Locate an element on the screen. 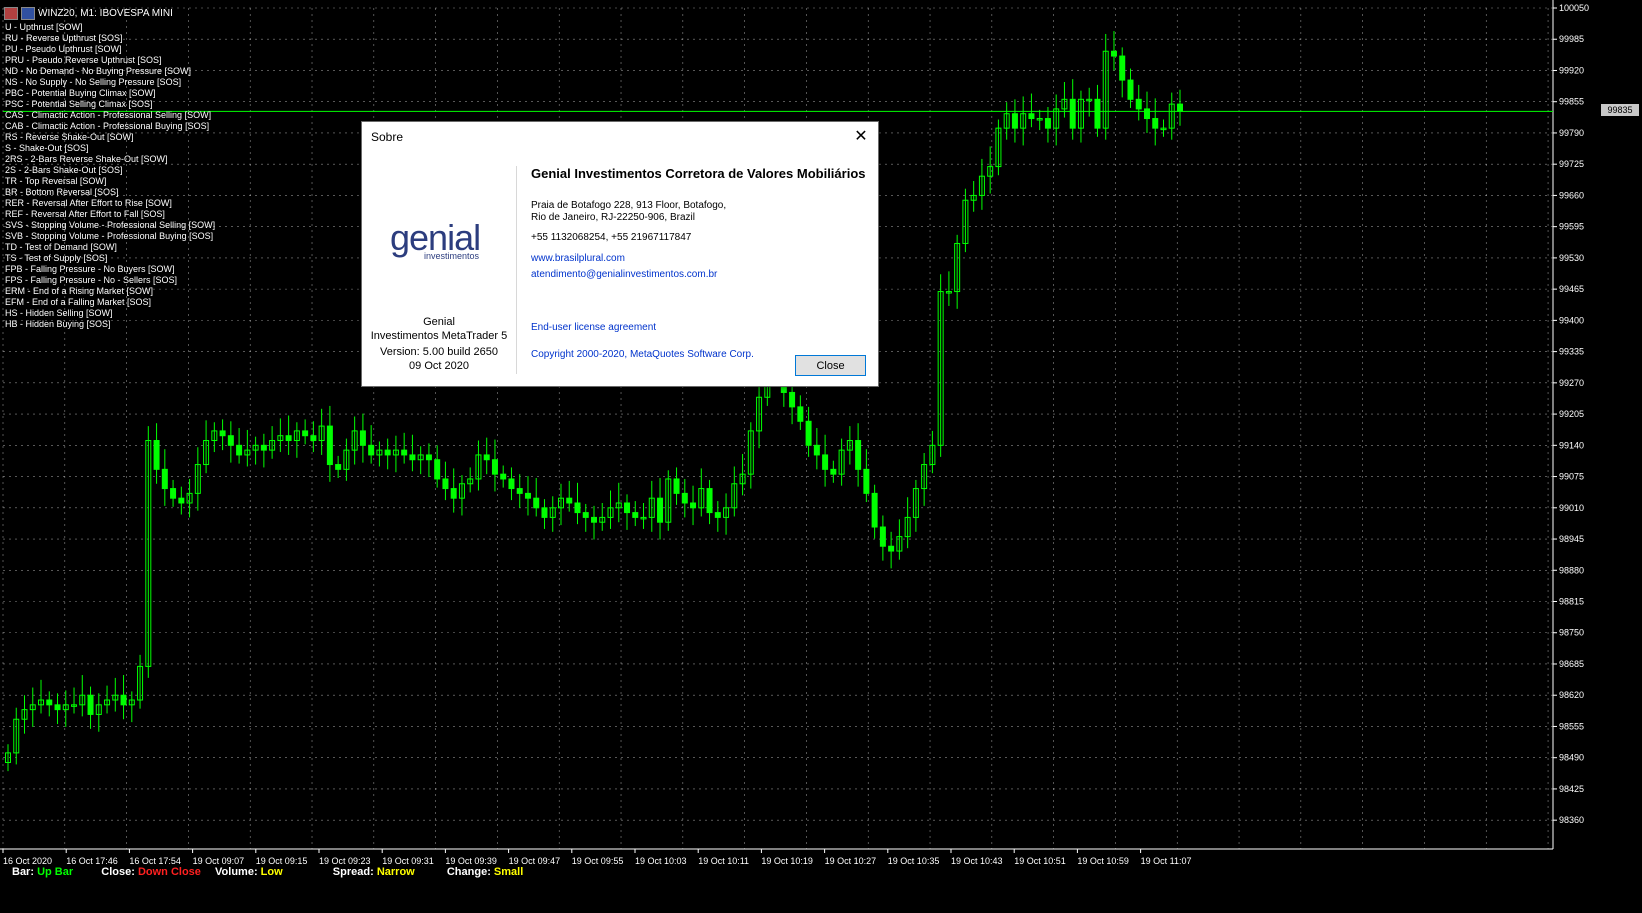 The height and width of the screenshot is (913, 1642). legend-item: PRU - Pseudo Reverse Upthrust [SOS] is located at coordinates (83, 60).